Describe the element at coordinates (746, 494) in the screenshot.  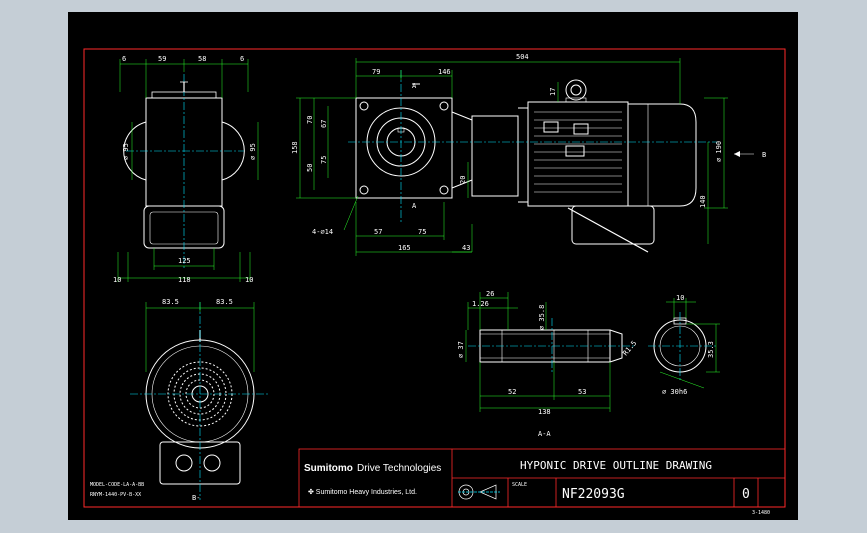
I see `revision-number: 0` at that location.